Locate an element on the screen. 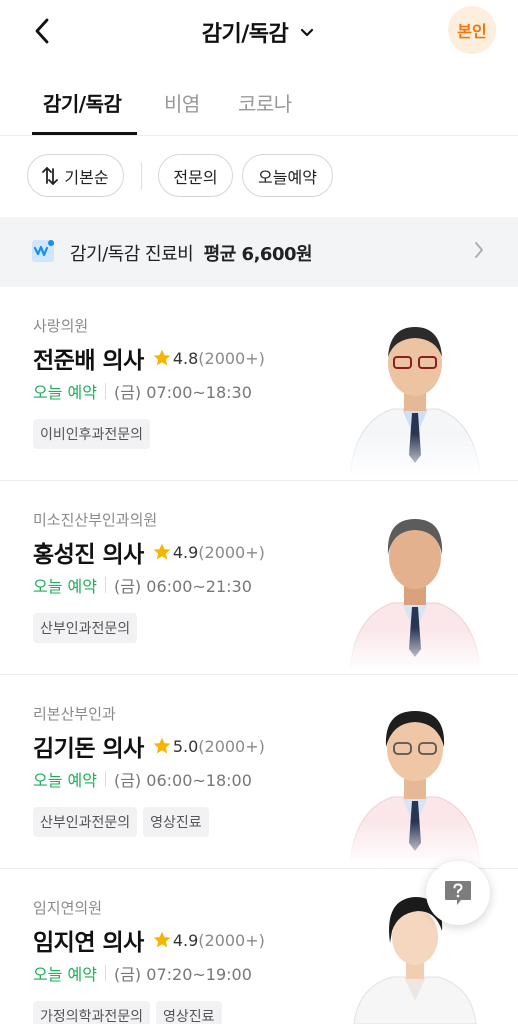 The image size is (518, 1024). banner-text: 감기/독감 진료비 평균 6,600원 is located at coordinates (191, 253).